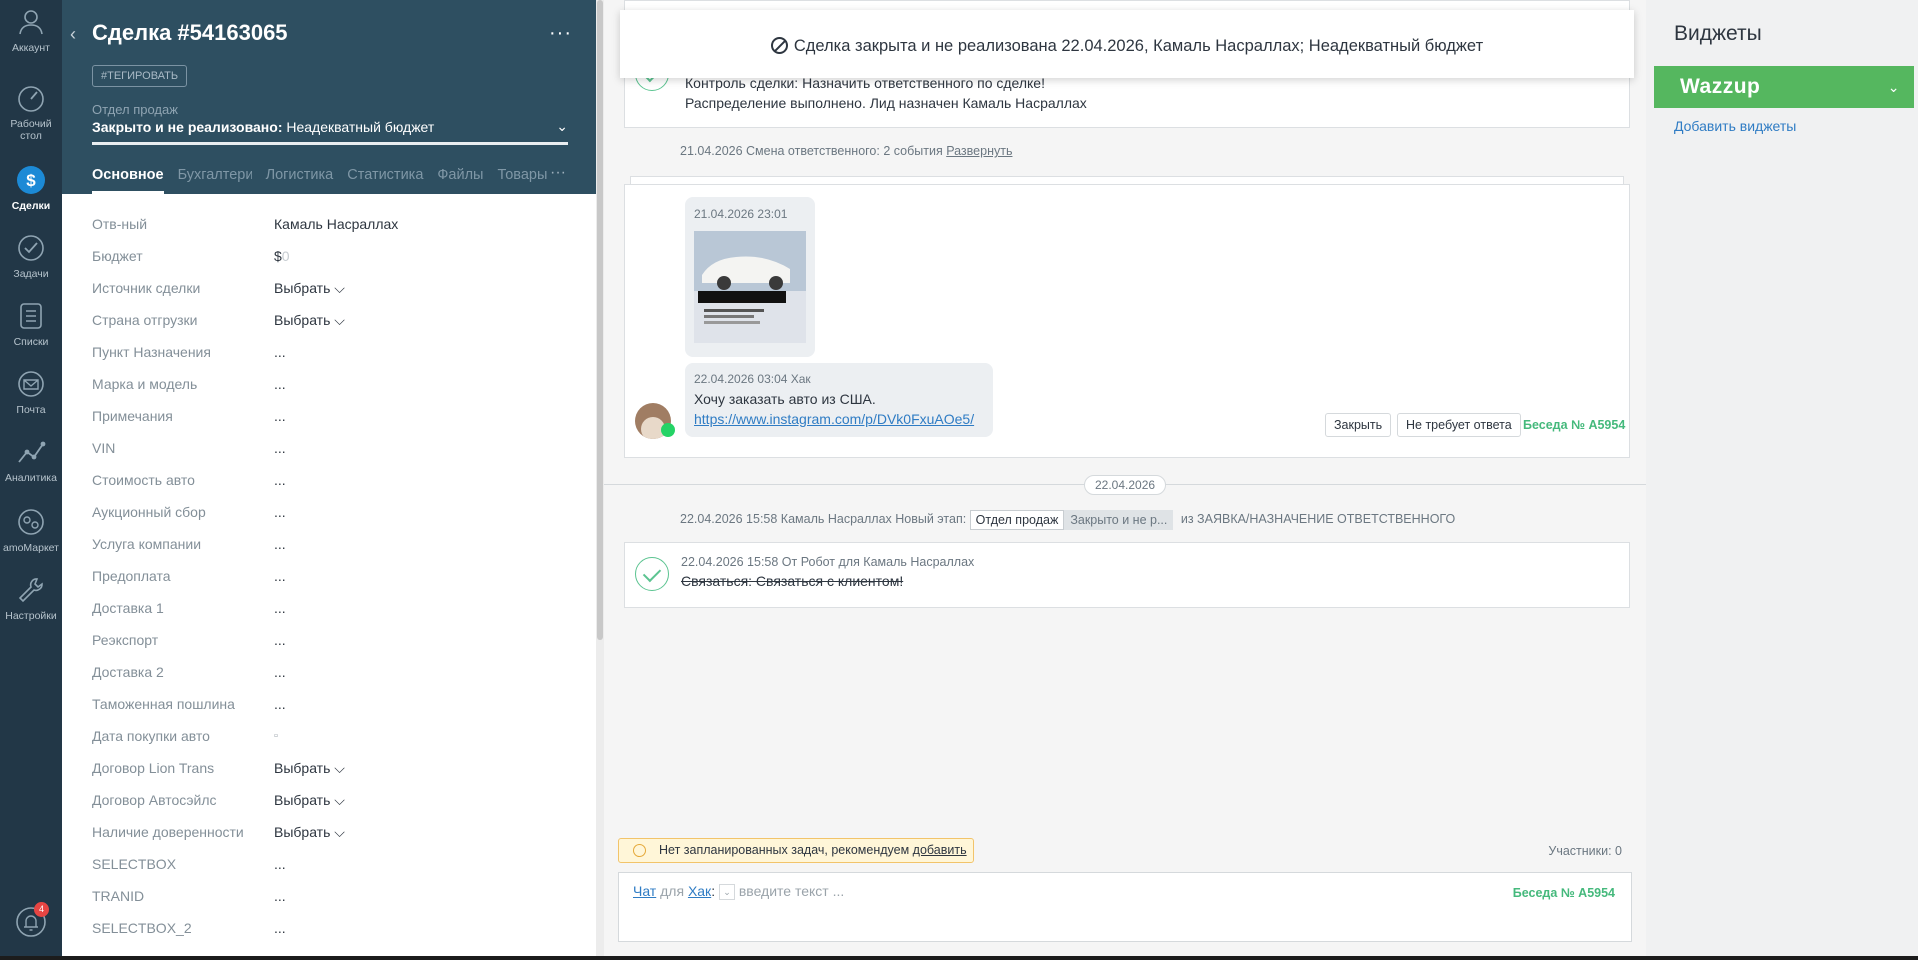  Describe the element at coordinates (752, 379) in the screenshot. I see `message-meta: 22.04.2026 03:04 Хак` at that location.